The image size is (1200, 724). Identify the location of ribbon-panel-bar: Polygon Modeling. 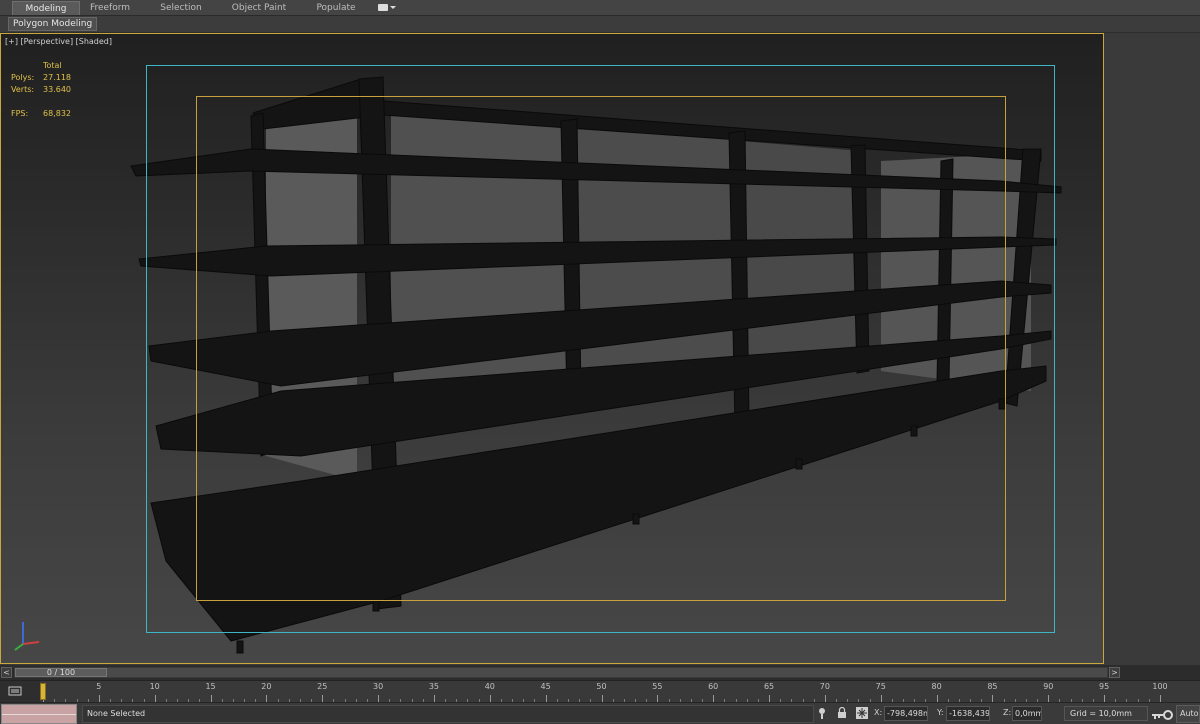
(600, 24).